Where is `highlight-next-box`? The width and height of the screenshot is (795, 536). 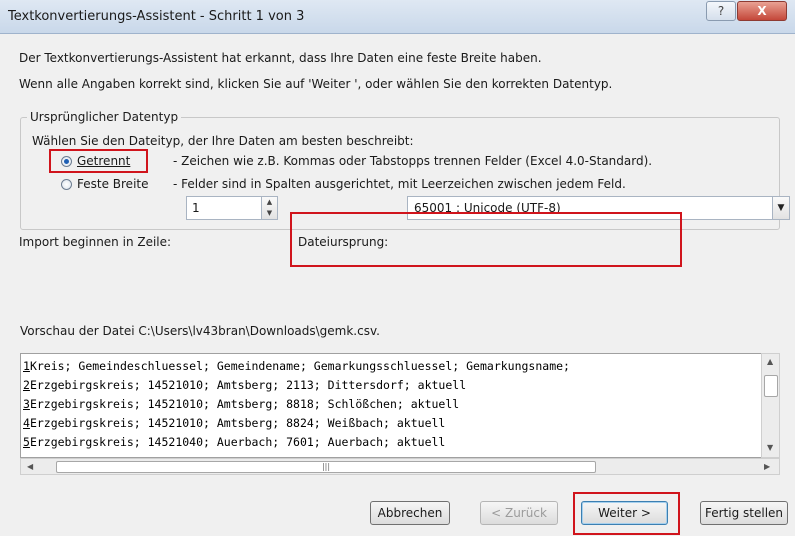 highlight-next-box is located at coordinates (626, 513).